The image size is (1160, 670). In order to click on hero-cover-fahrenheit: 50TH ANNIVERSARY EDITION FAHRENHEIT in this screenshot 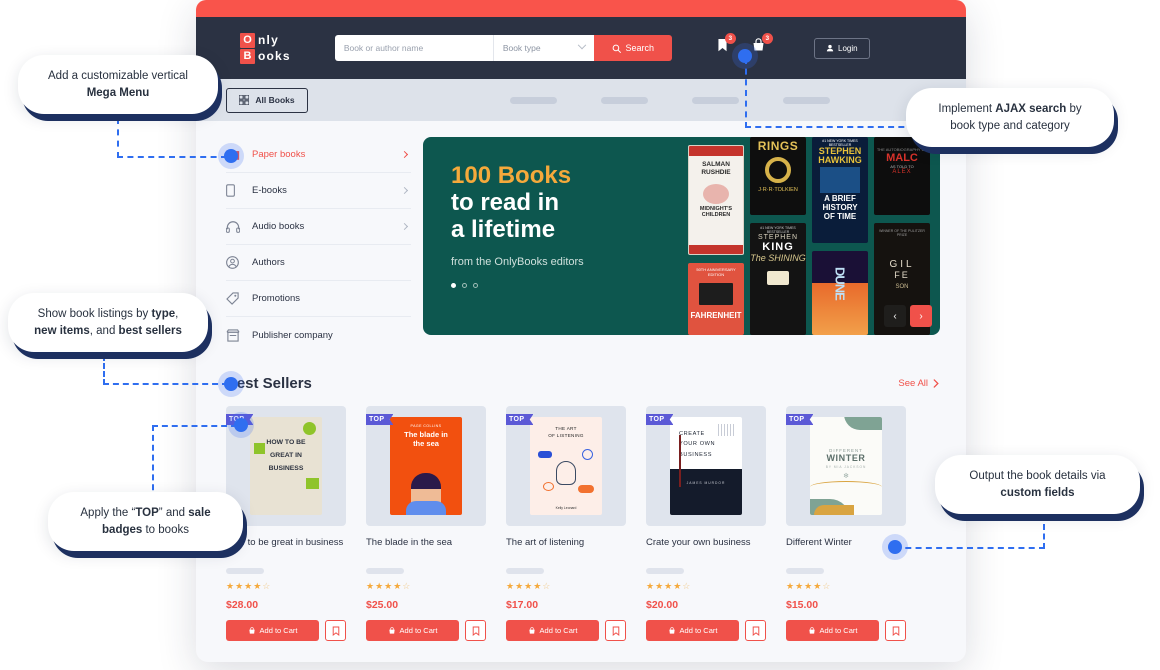, I will do `click(716, 299)`.